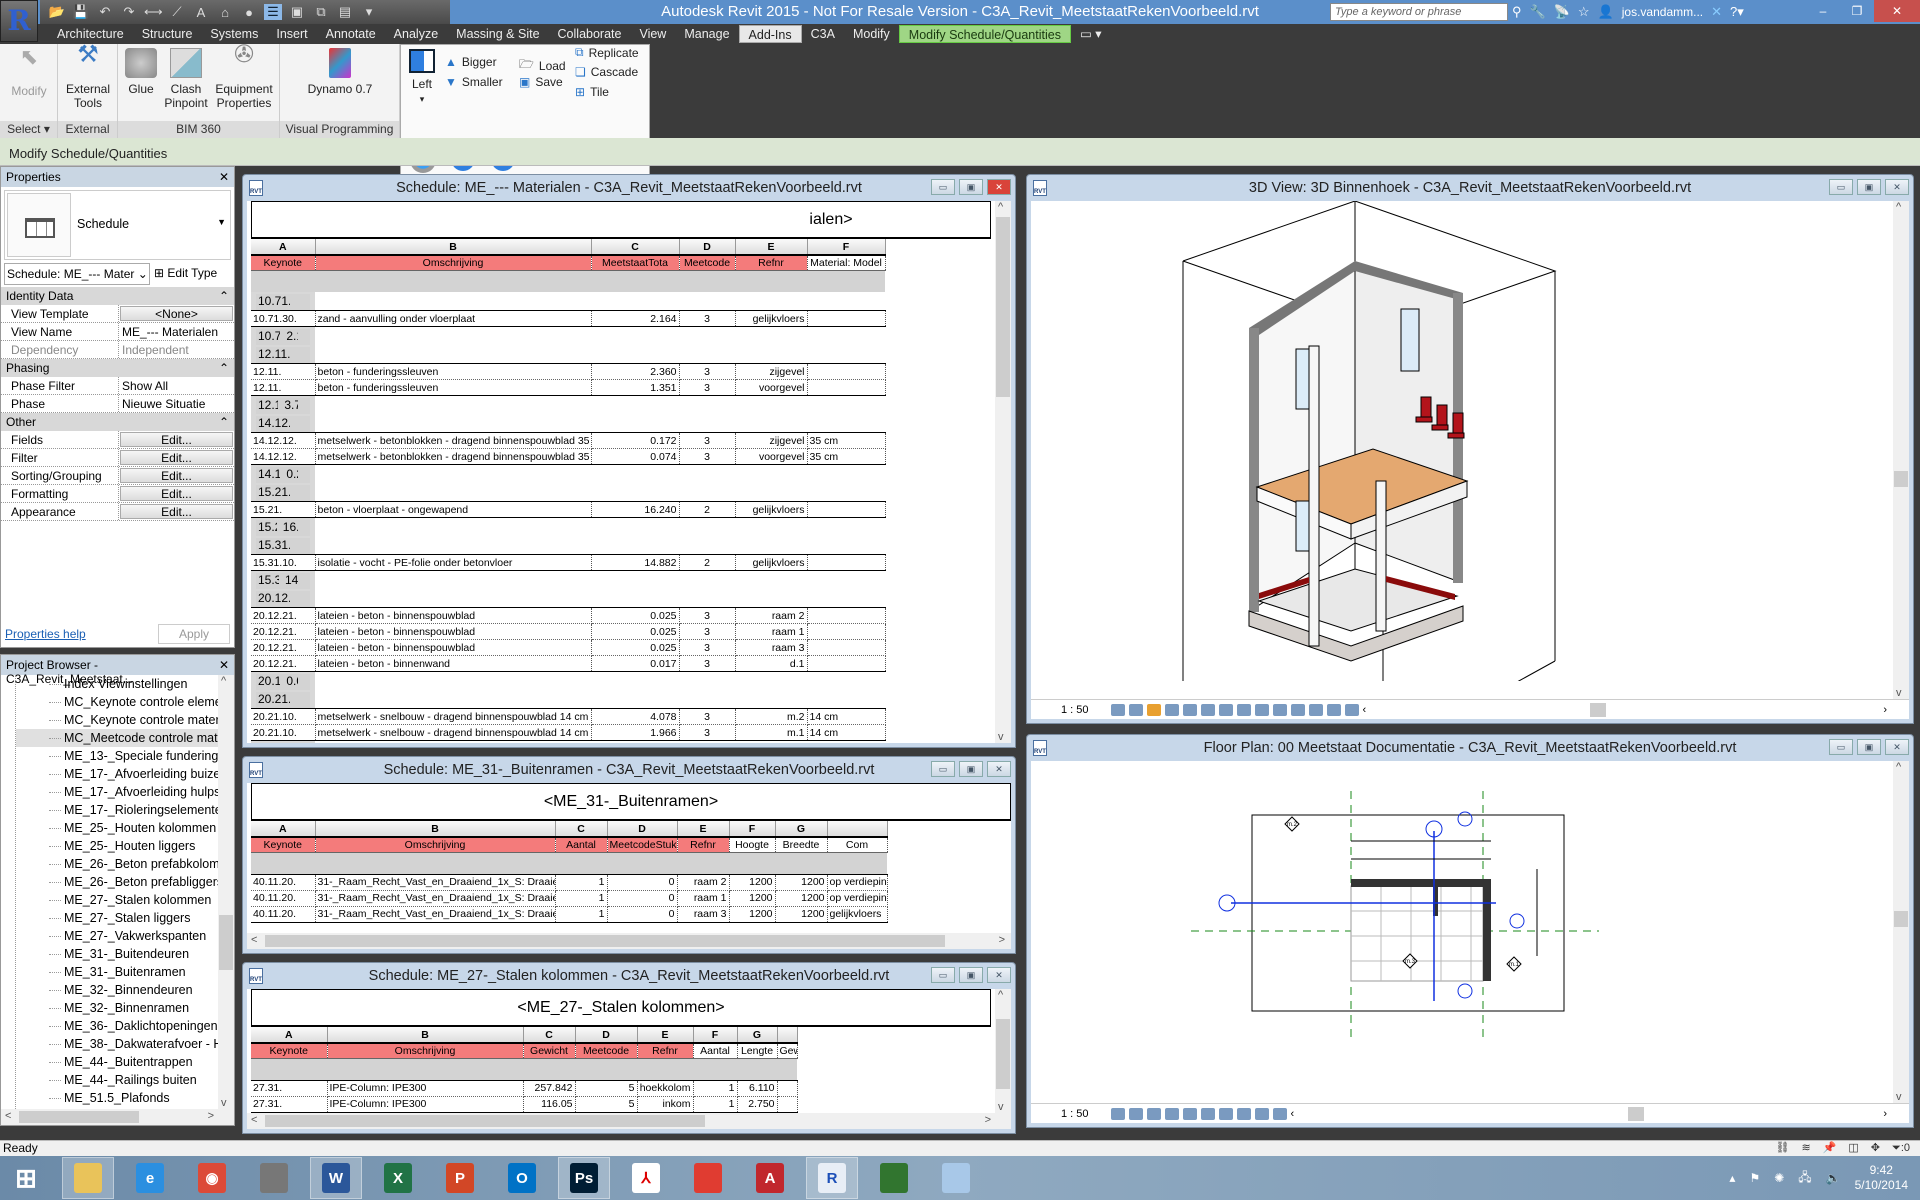  What do you see at coordinates (176, 385) in the screenshot?
I see `property-value: Show All` at bounding box center [176, 385].